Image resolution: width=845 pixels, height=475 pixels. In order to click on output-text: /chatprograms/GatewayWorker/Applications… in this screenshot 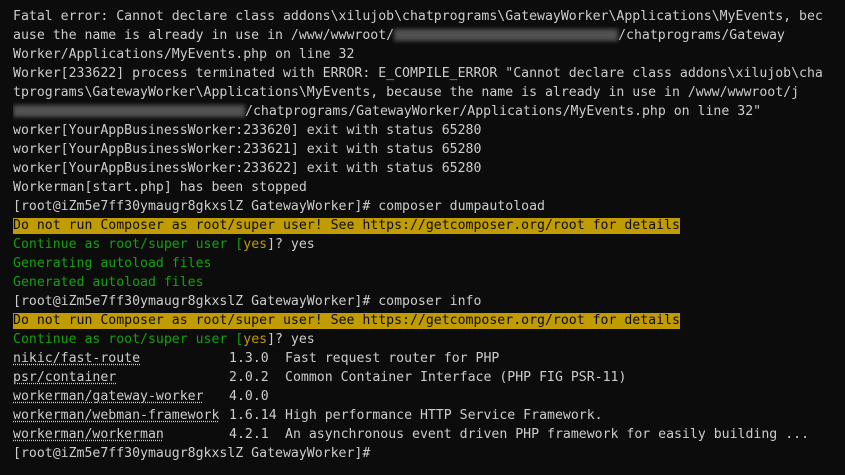, I will do `click(503, 111)`.